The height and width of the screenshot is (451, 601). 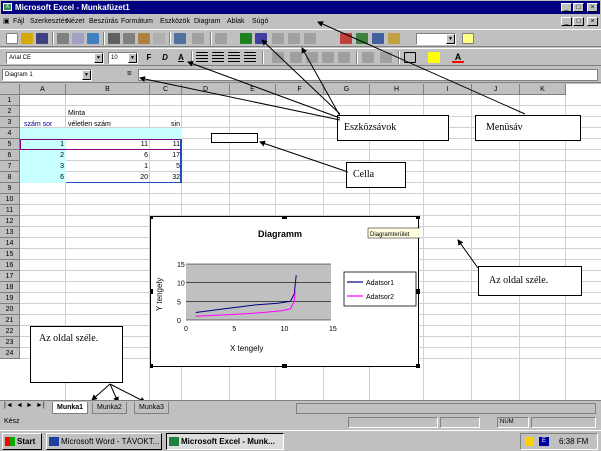 I want to click on print-preview-icon, so click(x=78, y=38).